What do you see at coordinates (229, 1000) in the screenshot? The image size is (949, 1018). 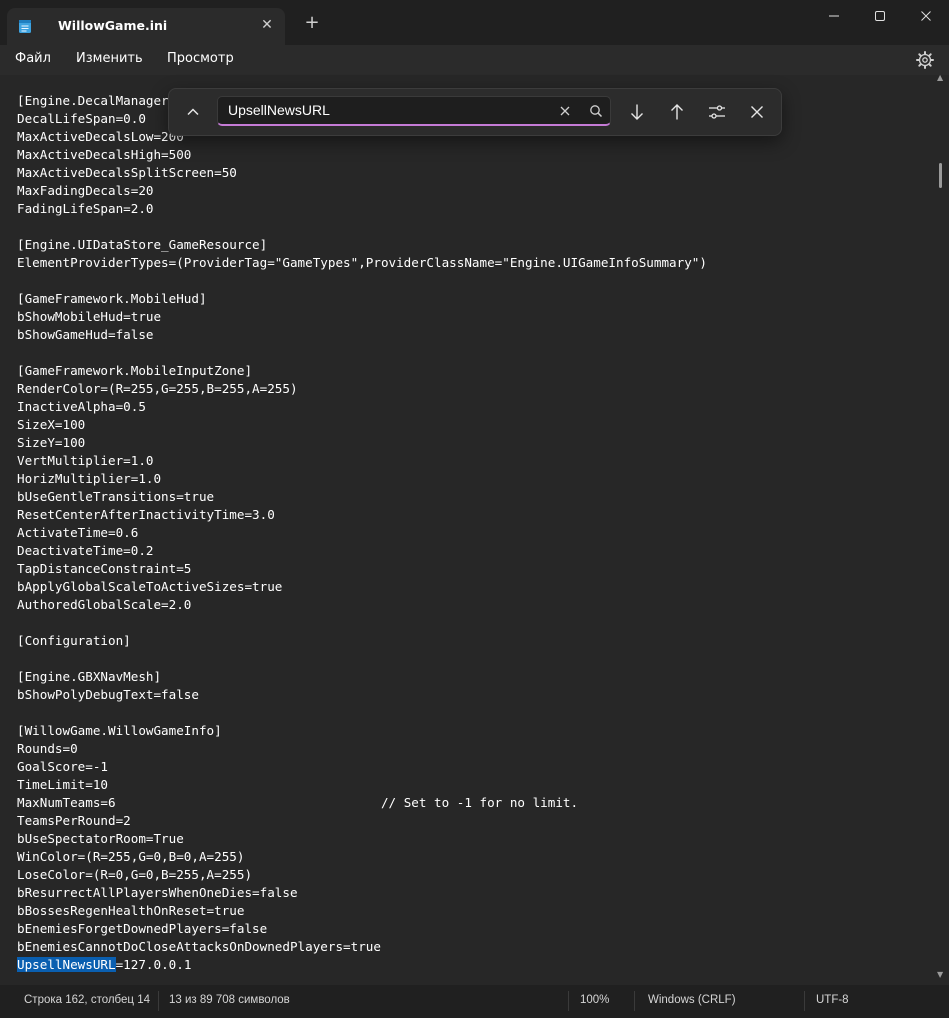 I see `status-selection: 13 из 89 708 символов` at bounding box center [229, 1000].